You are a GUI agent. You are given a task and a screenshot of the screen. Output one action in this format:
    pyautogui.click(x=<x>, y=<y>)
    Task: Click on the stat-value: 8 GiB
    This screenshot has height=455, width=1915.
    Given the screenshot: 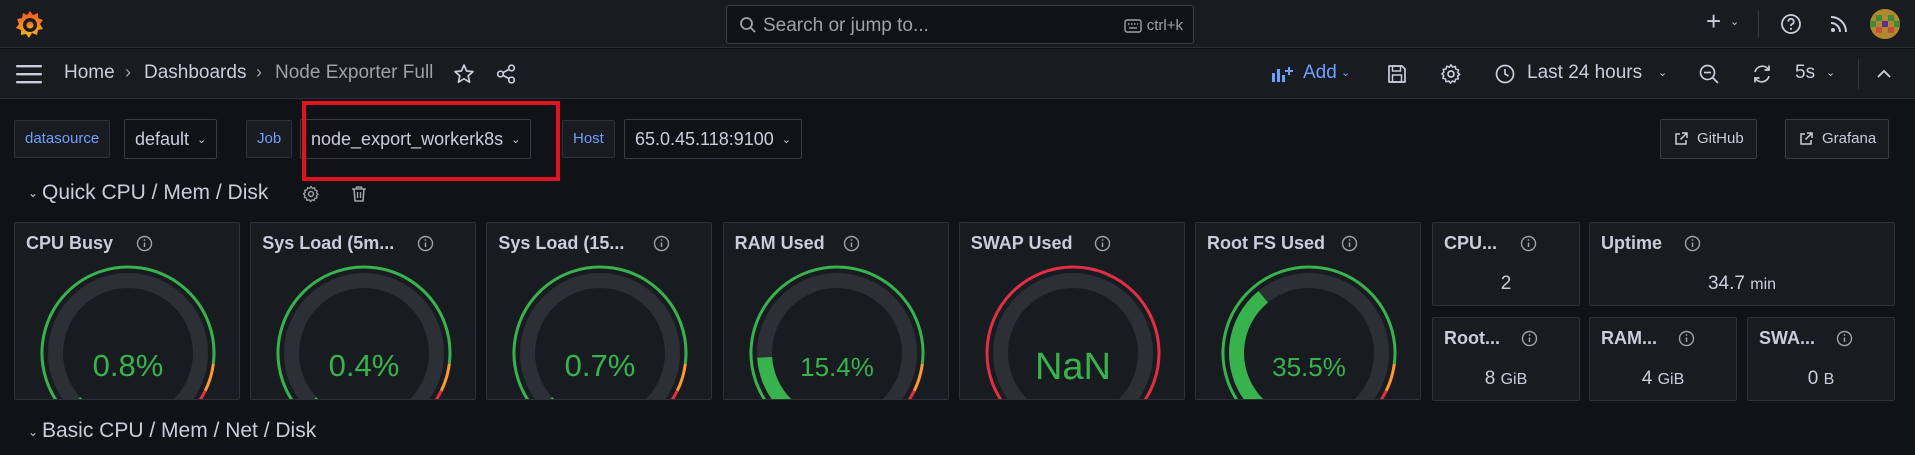 What is the action you would take?
    pyautogui.click(x=1506, y=379)
    